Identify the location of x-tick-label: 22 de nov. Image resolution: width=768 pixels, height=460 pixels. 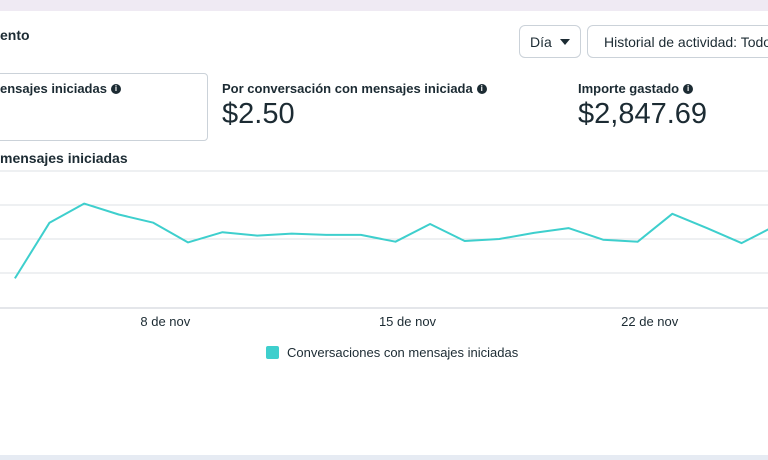
(650, 321).